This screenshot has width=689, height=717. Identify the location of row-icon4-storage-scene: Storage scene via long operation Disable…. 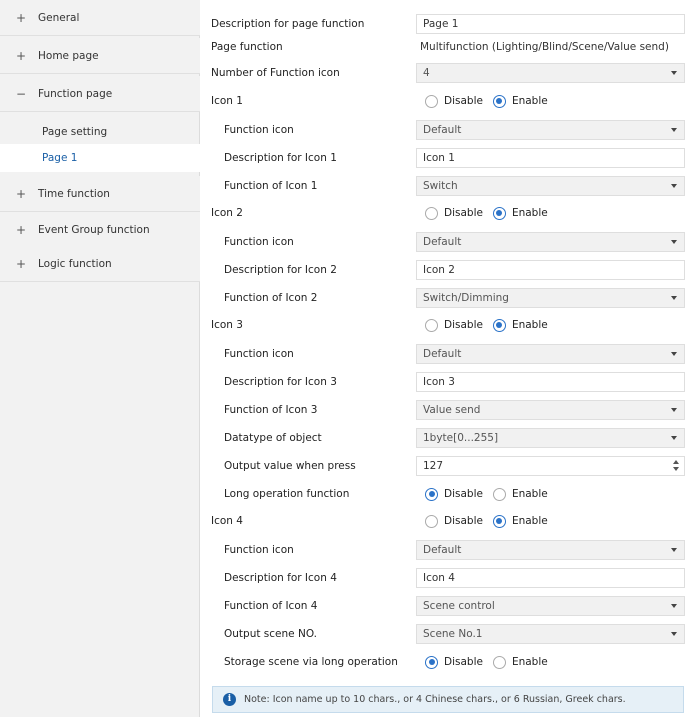
(444, 662).